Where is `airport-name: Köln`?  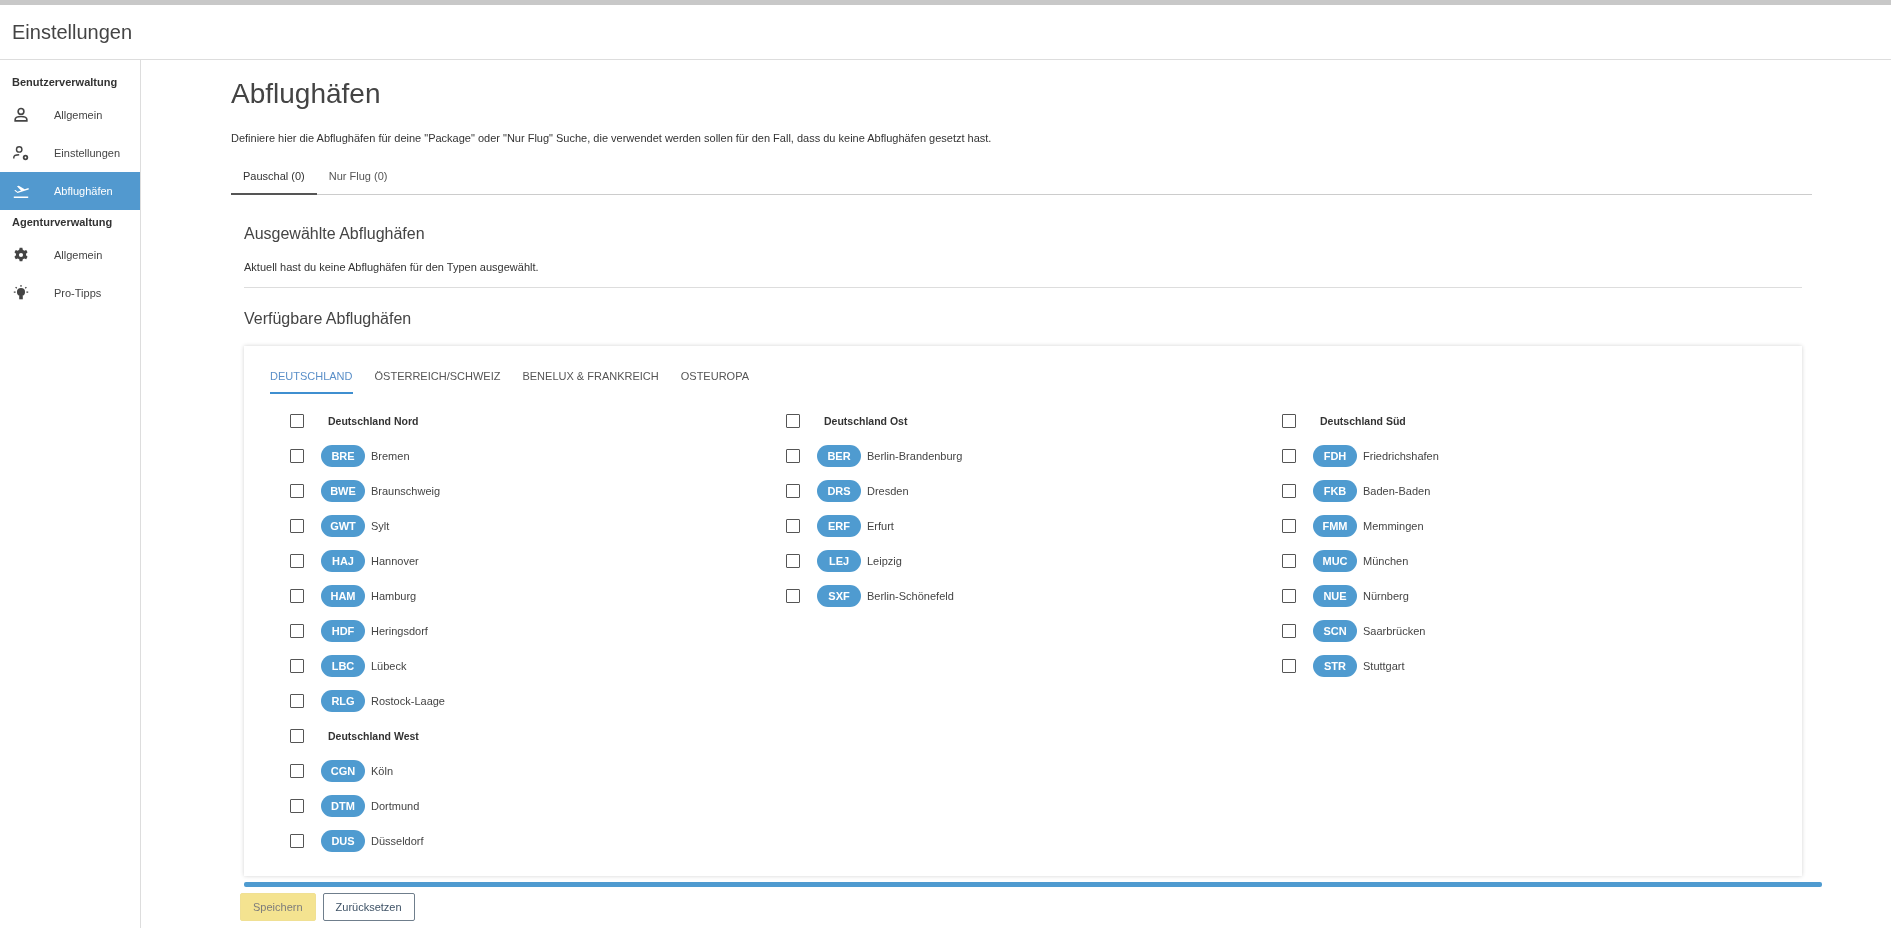 airport-name: Köln is located at coordinates (382, 770).